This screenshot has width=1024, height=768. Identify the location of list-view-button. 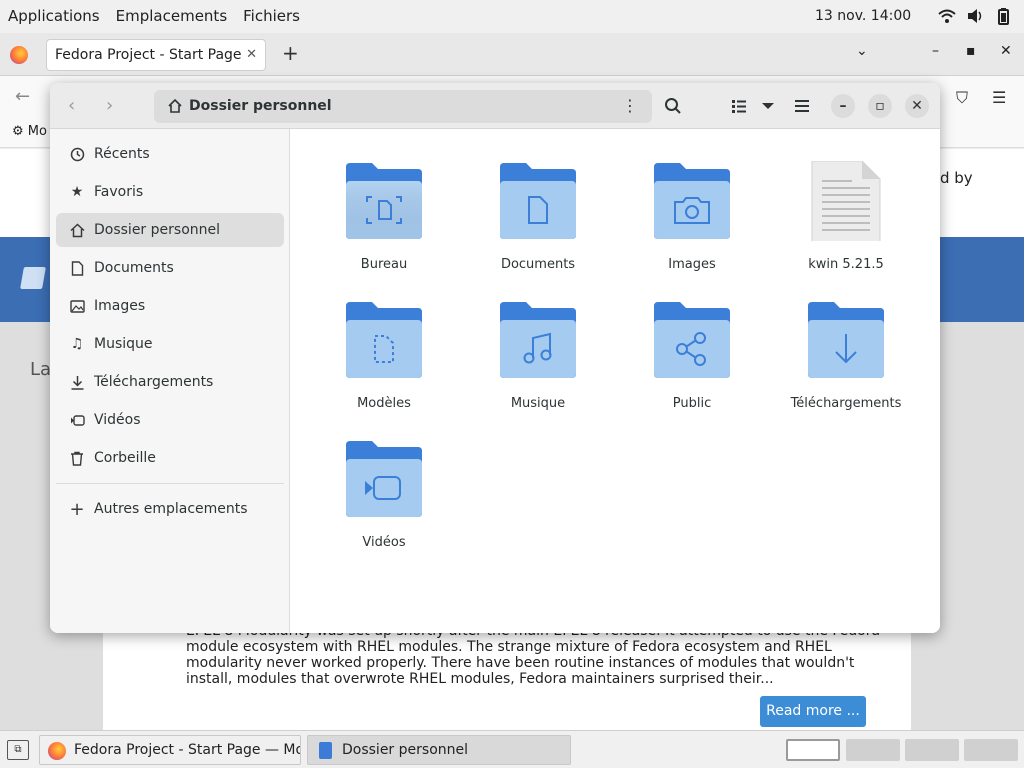
(739, 106).